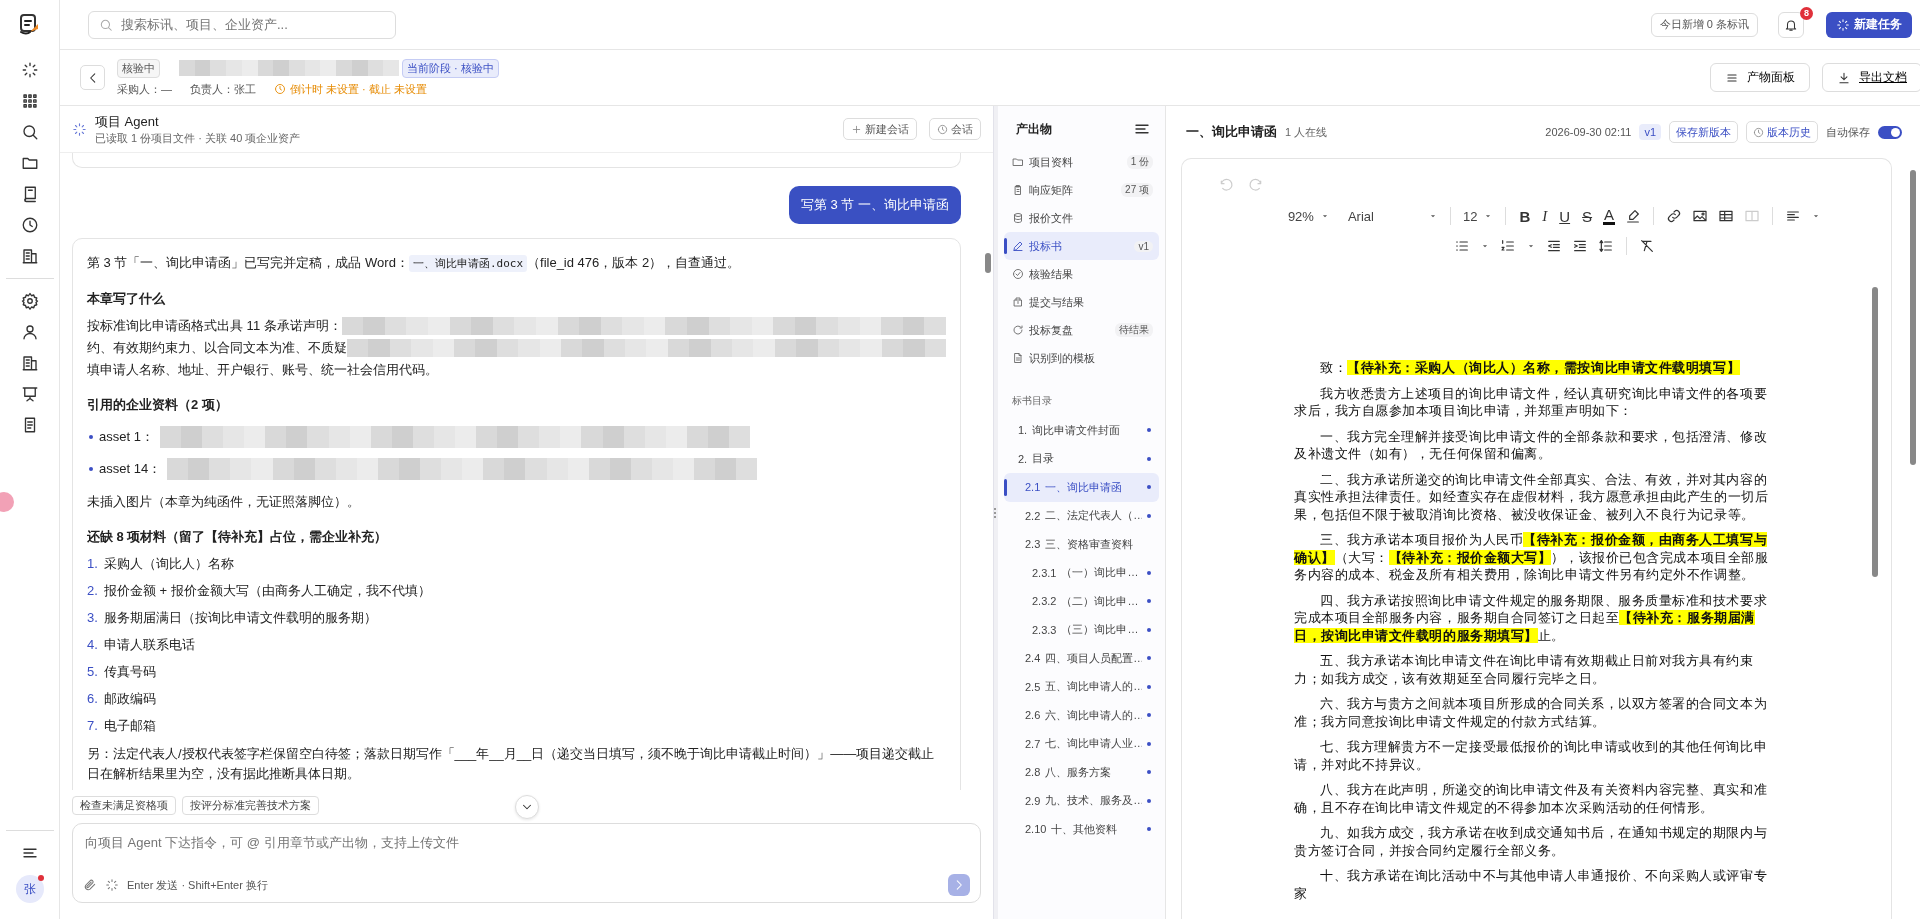 This screenshot has height=919, width=1920. I want to click on outline-number: 2.3.1, so click(1044, 572).